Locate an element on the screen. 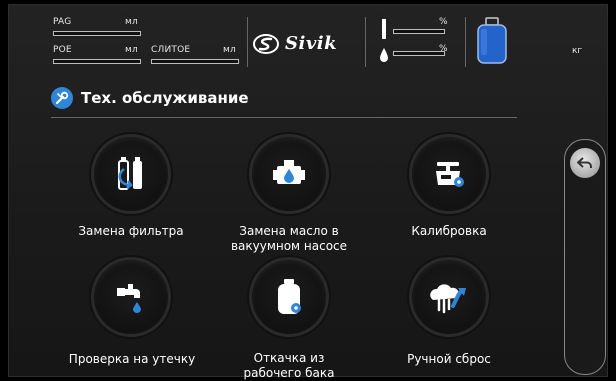  manual-release-label: Ручной сброс is located at coordinates (449, 359).